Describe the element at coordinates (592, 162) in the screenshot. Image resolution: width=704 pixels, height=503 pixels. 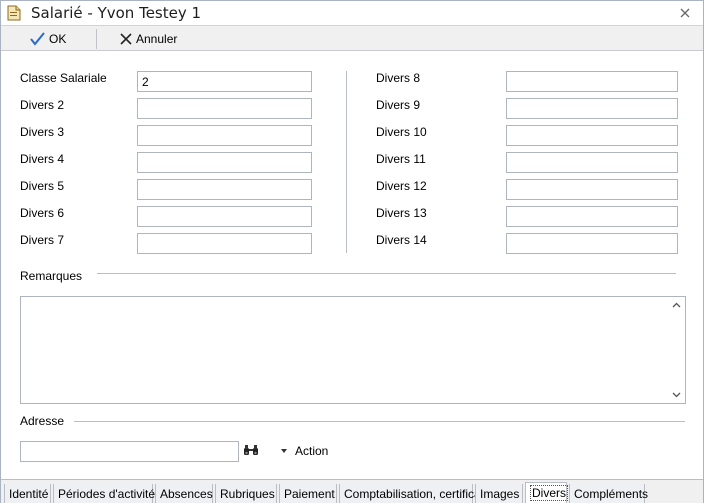
I see `divers-11-input` at that location.